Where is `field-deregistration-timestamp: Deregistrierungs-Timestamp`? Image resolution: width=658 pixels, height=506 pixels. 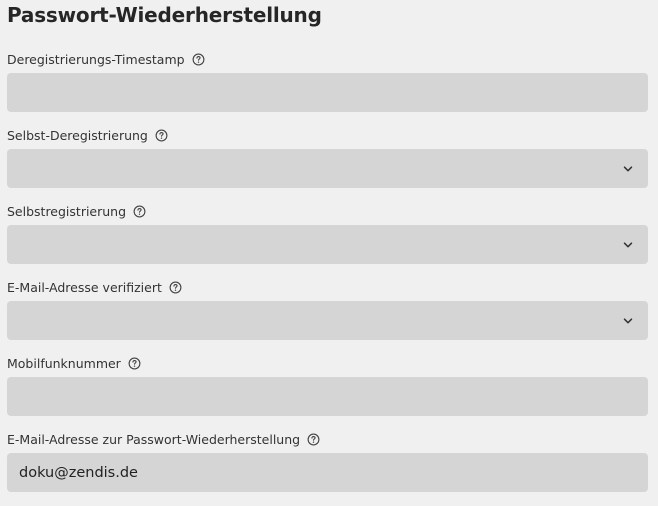 field-deregistration-timestamp: Deregistrierungs-Timestamp is located at coordinates (327, 81).